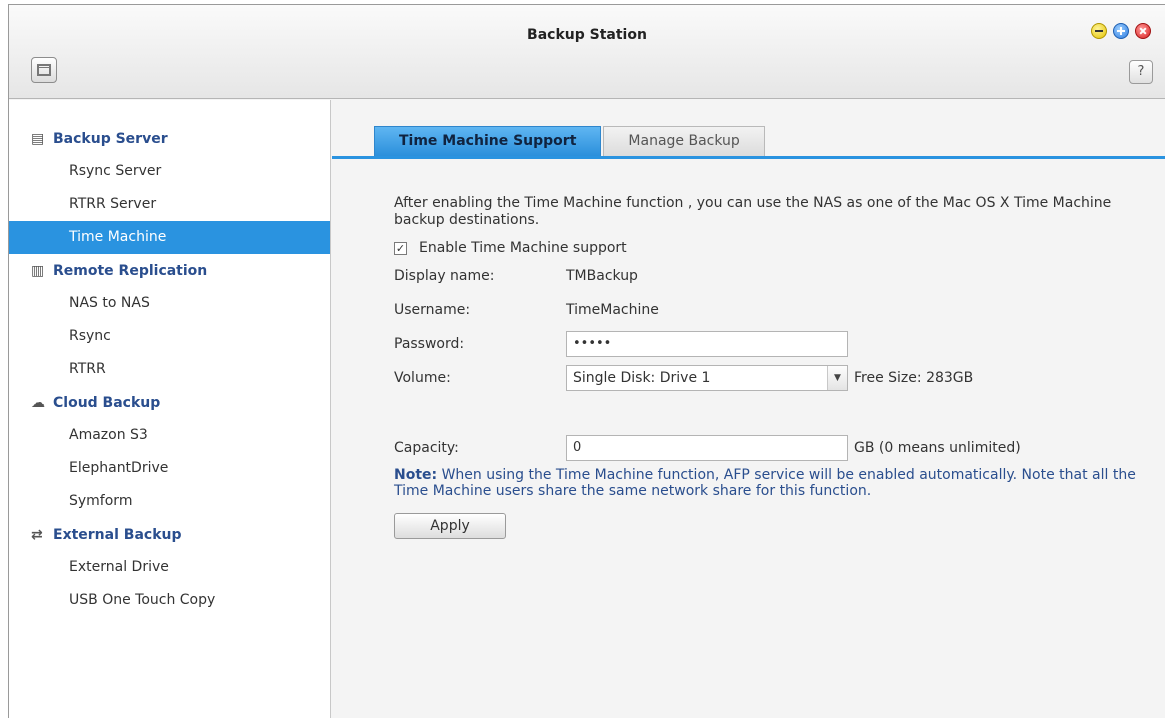 This screenshot has width=1165, height=718. I want to click on sidebar-group-label: Cloud Backup, so click(107, 402).